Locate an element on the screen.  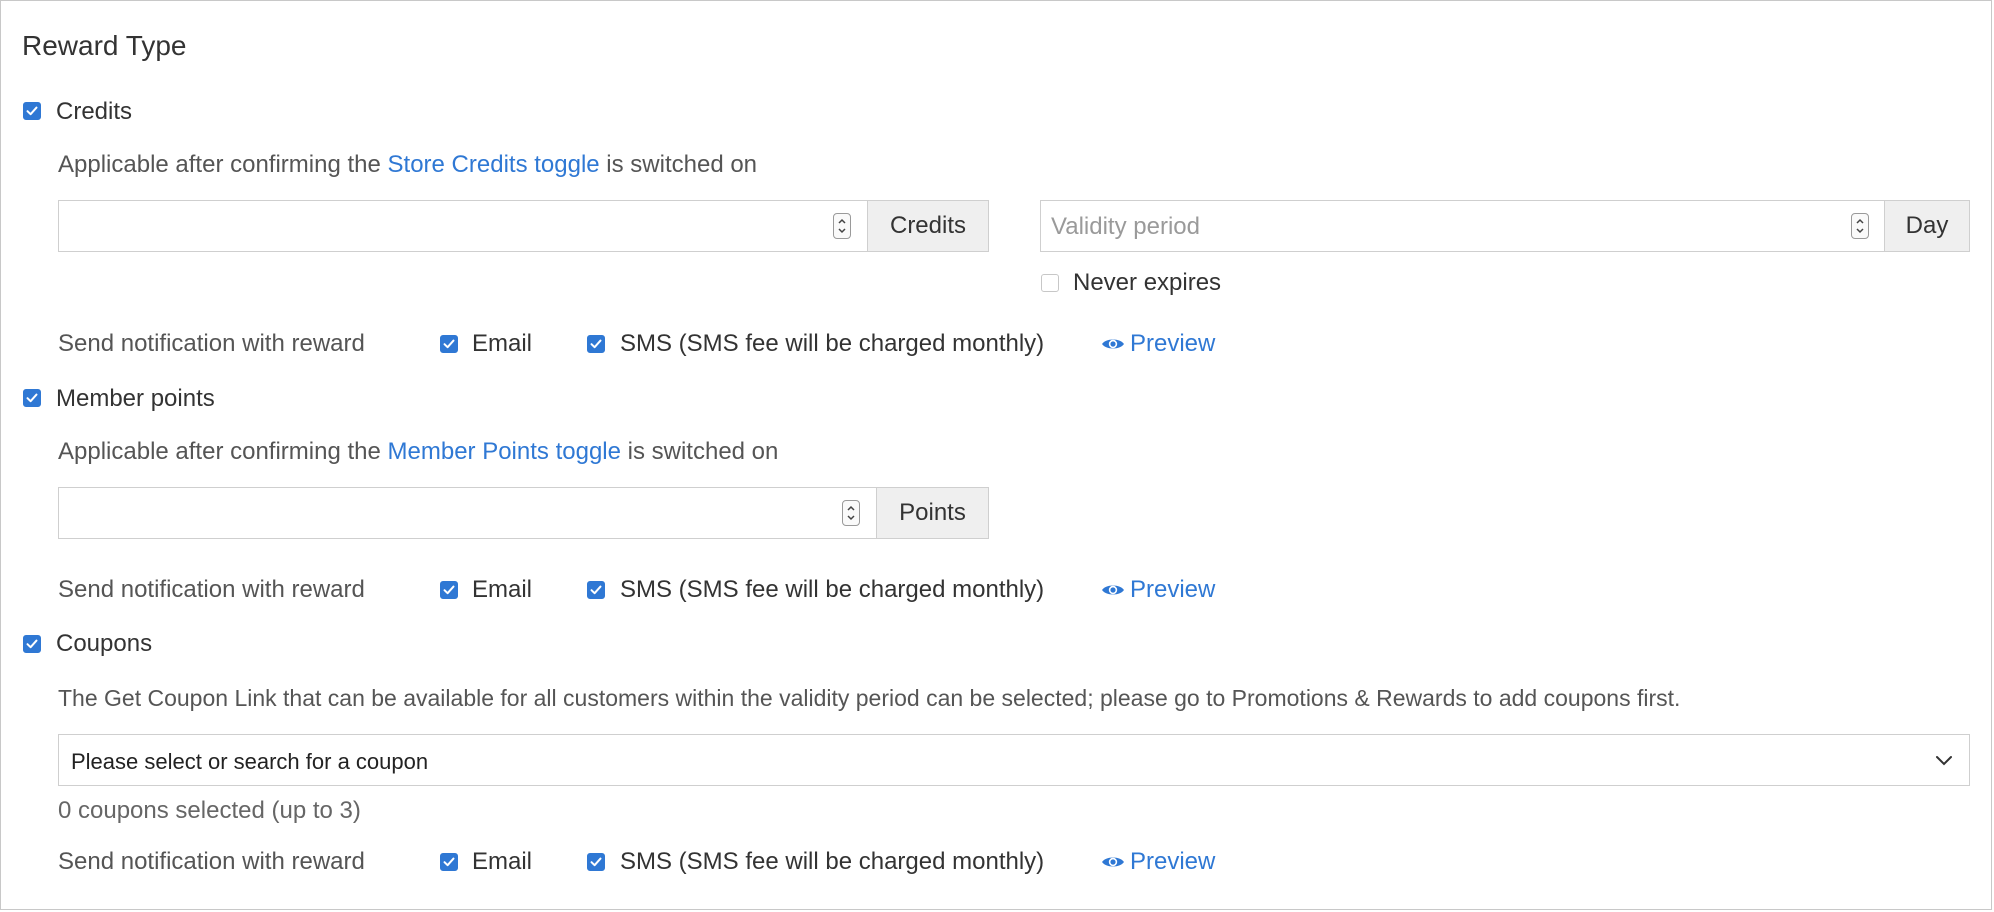
member-points-amount-input is located at coordinates (467, 513).